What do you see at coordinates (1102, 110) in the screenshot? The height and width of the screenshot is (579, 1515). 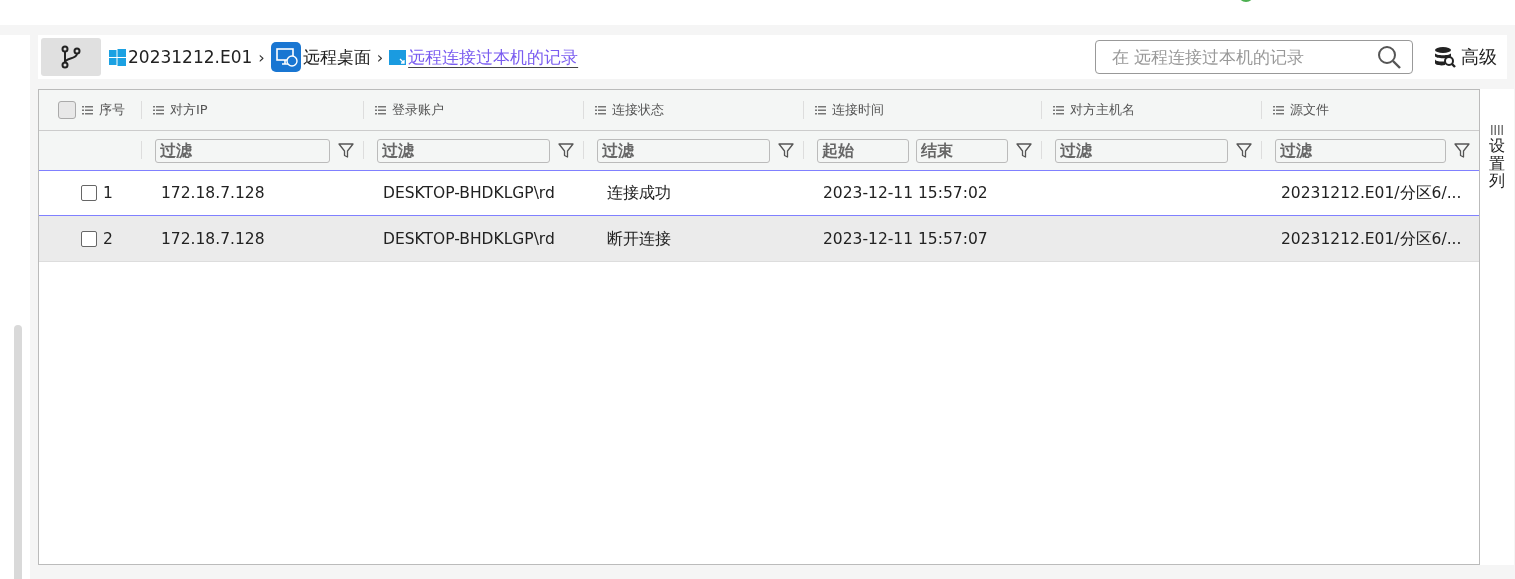 I see `column-header: 对方主机名` at bounding box center [1102, 110].